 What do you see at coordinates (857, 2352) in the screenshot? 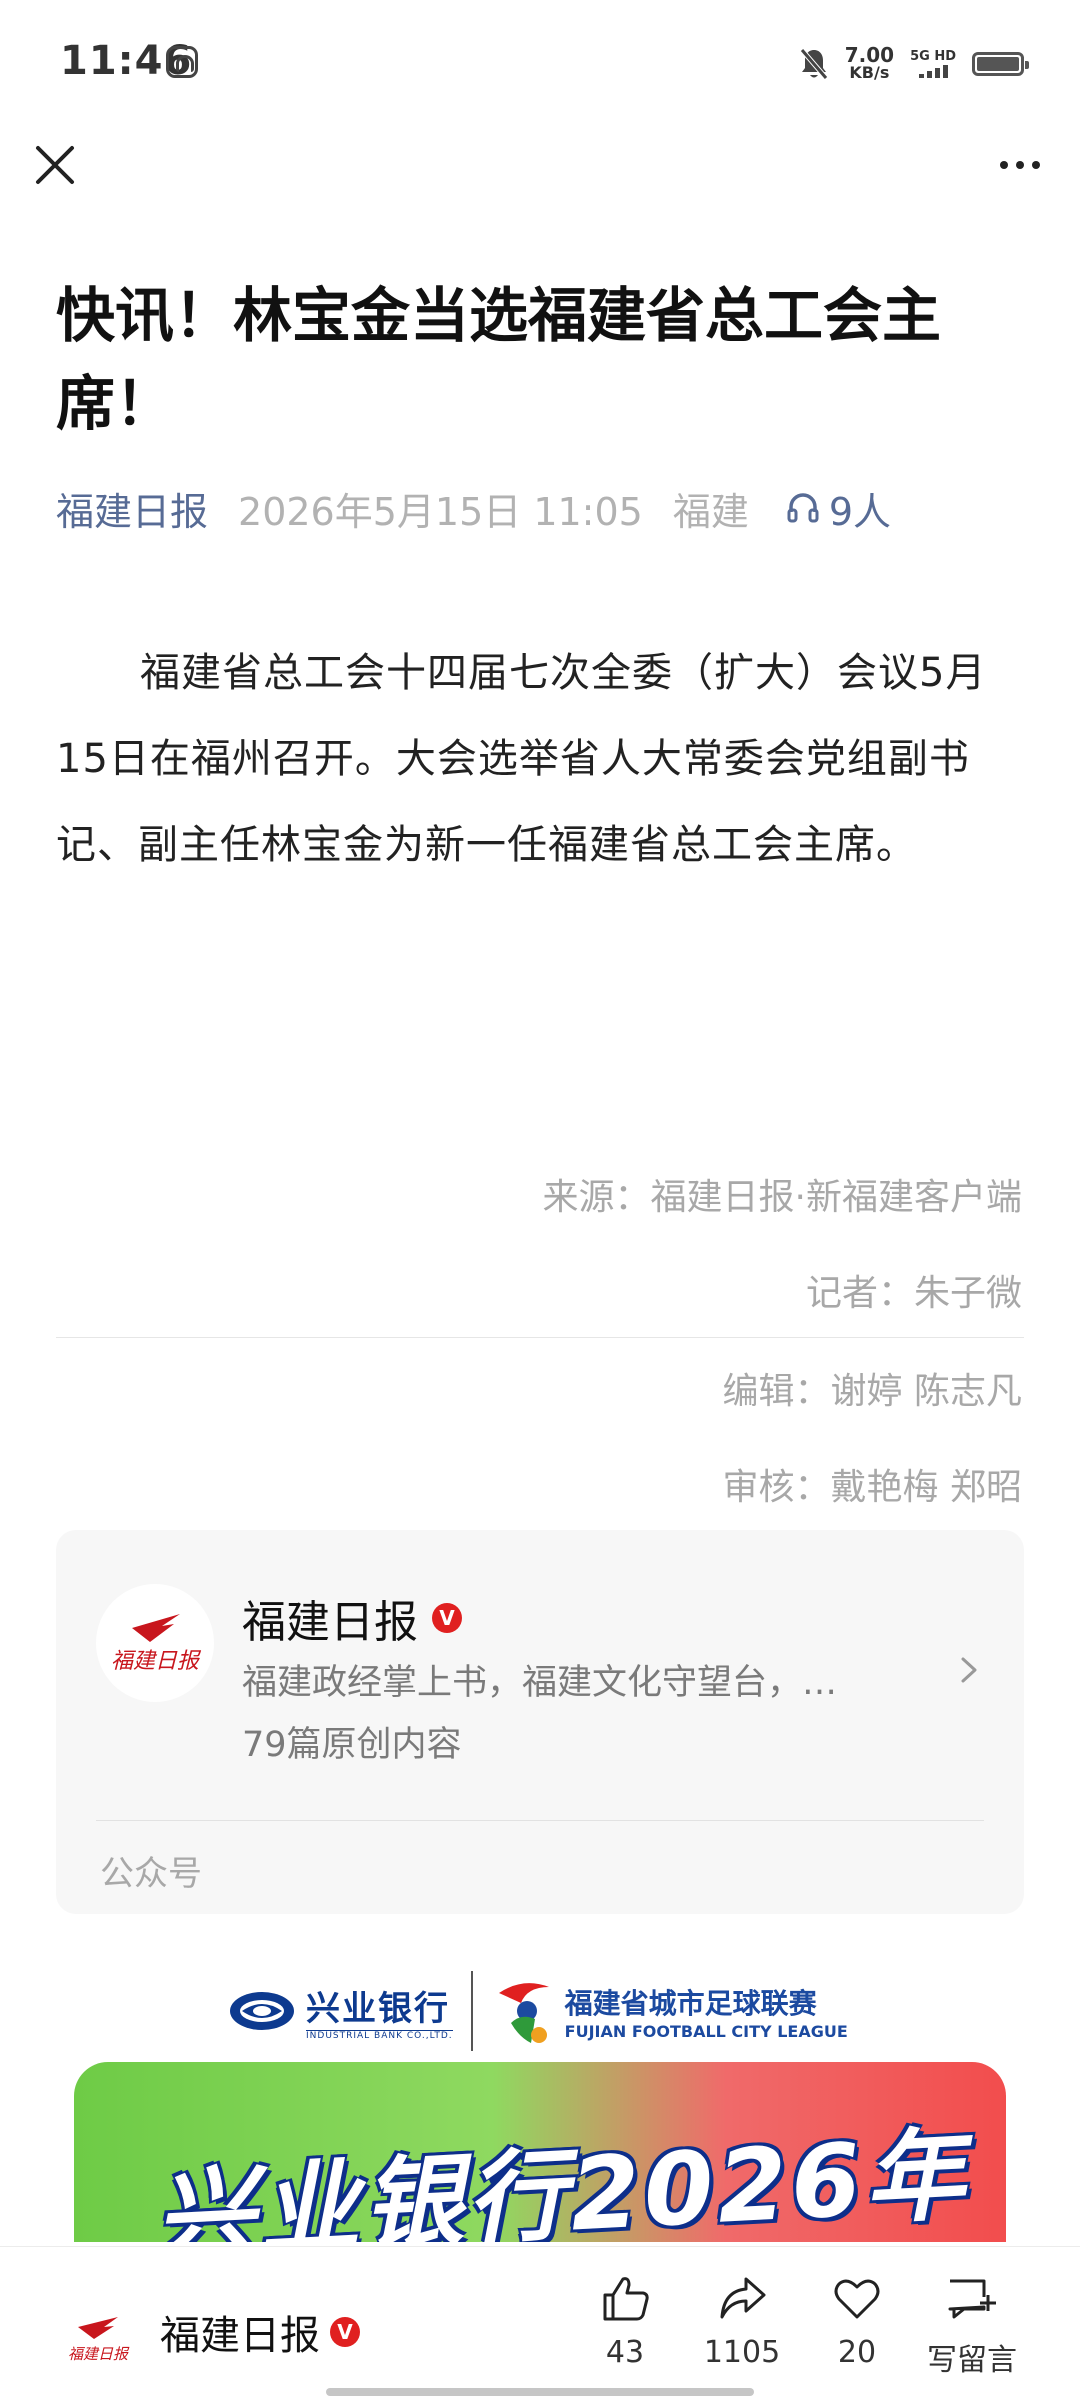
I see `favorite-count: 20` at bounding box center [857, 2352].